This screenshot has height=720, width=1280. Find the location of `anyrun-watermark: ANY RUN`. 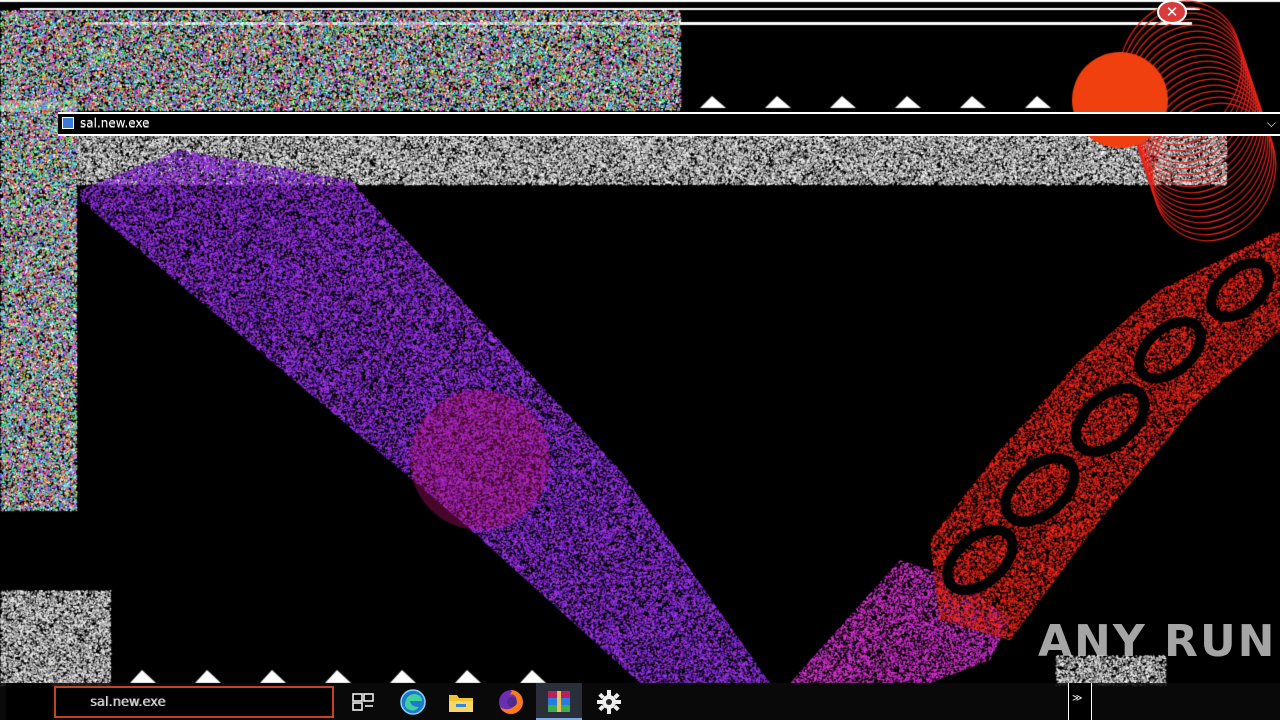

anyrun-watermark: ANY RUN is located at coordinates (1156, 640).